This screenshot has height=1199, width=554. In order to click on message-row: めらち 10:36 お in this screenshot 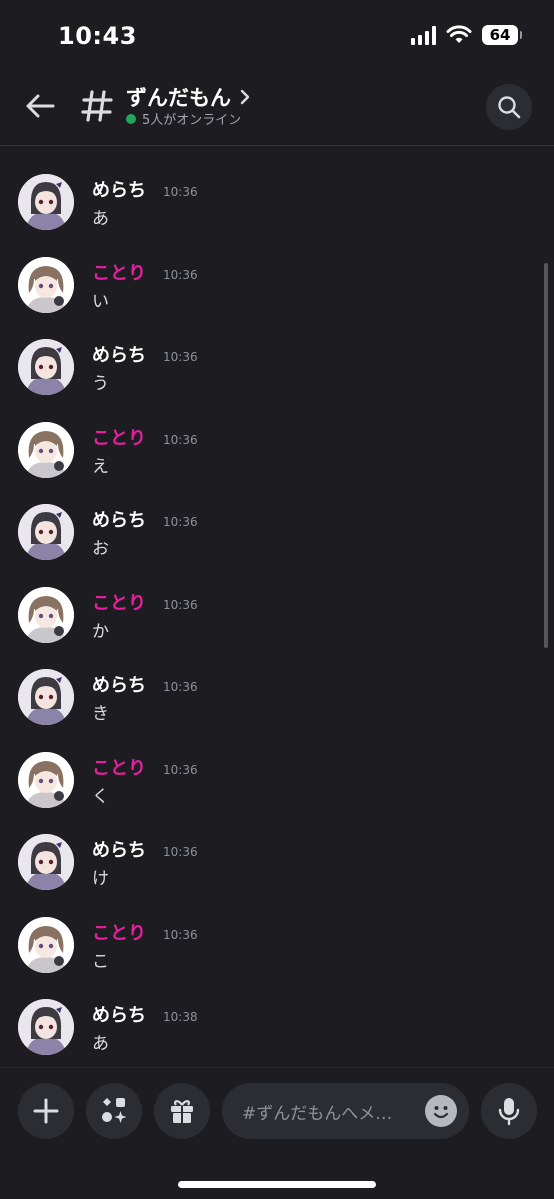, I will do `click(277, 518)`.